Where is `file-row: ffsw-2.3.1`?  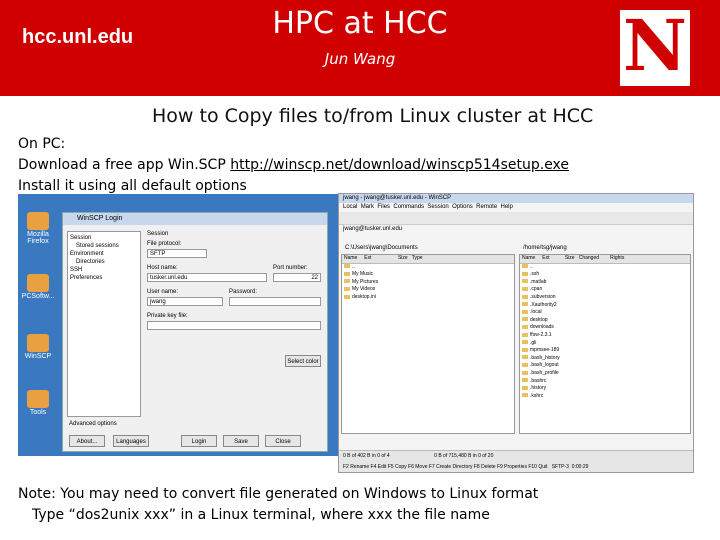 file-row: ffsw-2.3.1 is located at coordinates (605, 336).